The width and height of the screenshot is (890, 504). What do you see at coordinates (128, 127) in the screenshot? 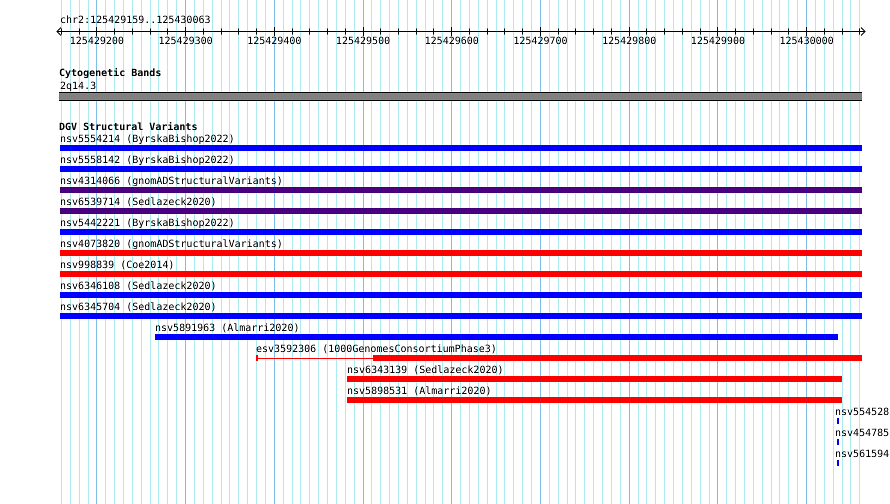
I see `track-title: DGV Structural Variants` at bounding box center [128, 127].